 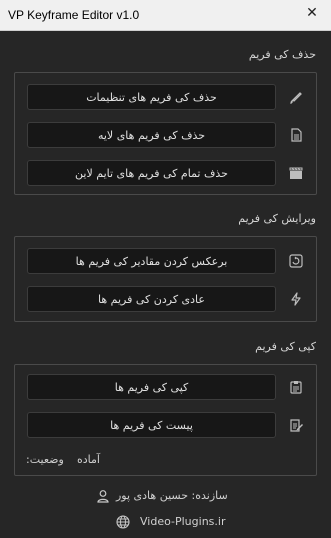 I want to click on delete-settings-keyframes-button: حذف کی فریم های تنظیمات, so click(x=151, y=97).